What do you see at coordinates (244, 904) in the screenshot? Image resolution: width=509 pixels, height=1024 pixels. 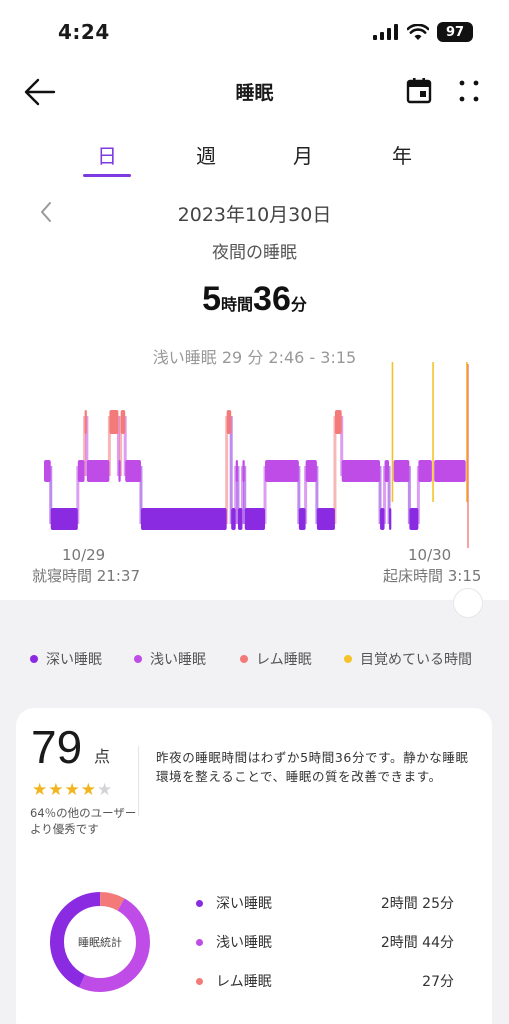 I see `stat-name: 深い睡眠` at bounding box center [244, 904].